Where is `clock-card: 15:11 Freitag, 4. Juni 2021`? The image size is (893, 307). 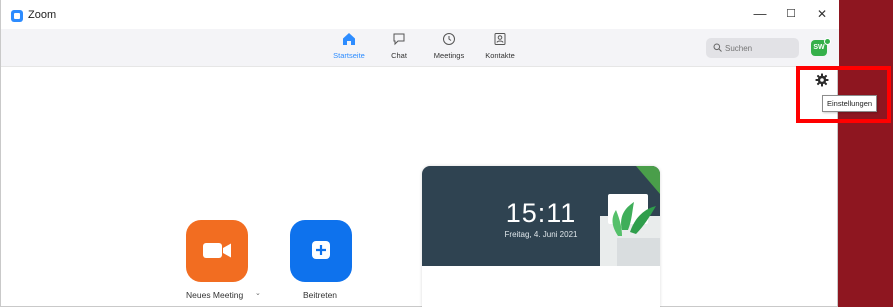
clock-card: 15:11 Freitag, 4. Juni 2021 is located at coordinates (541, 236).